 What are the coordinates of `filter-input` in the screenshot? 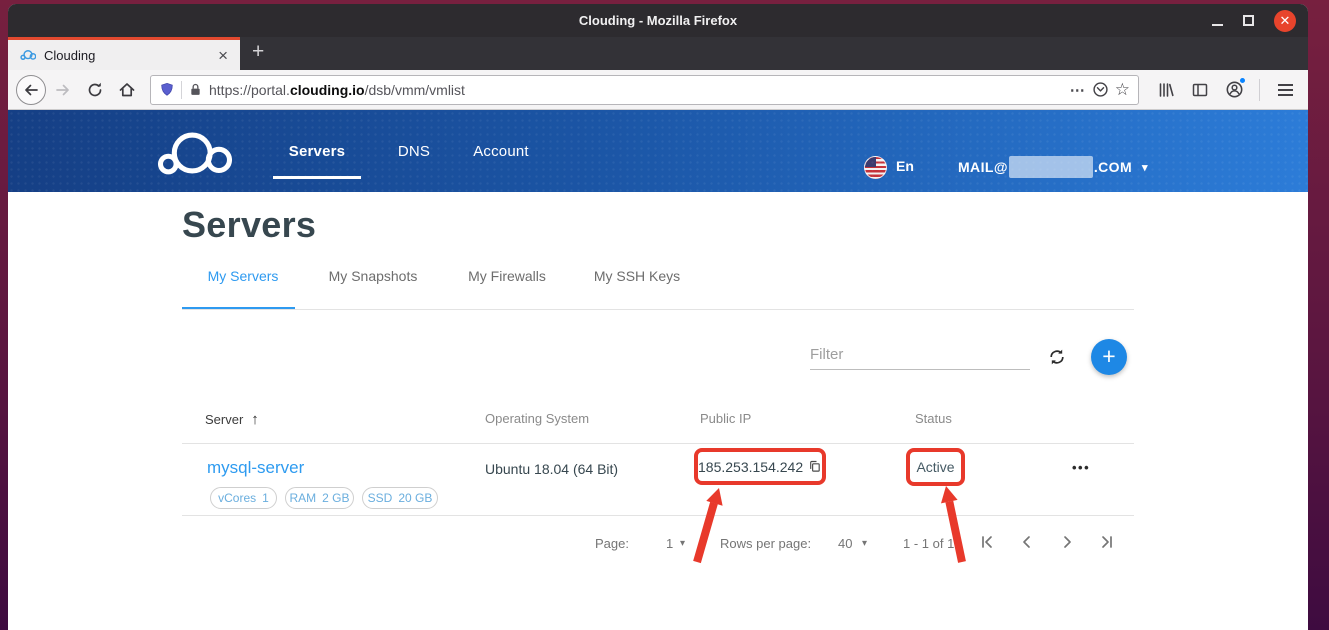 It's located at (920, 354).